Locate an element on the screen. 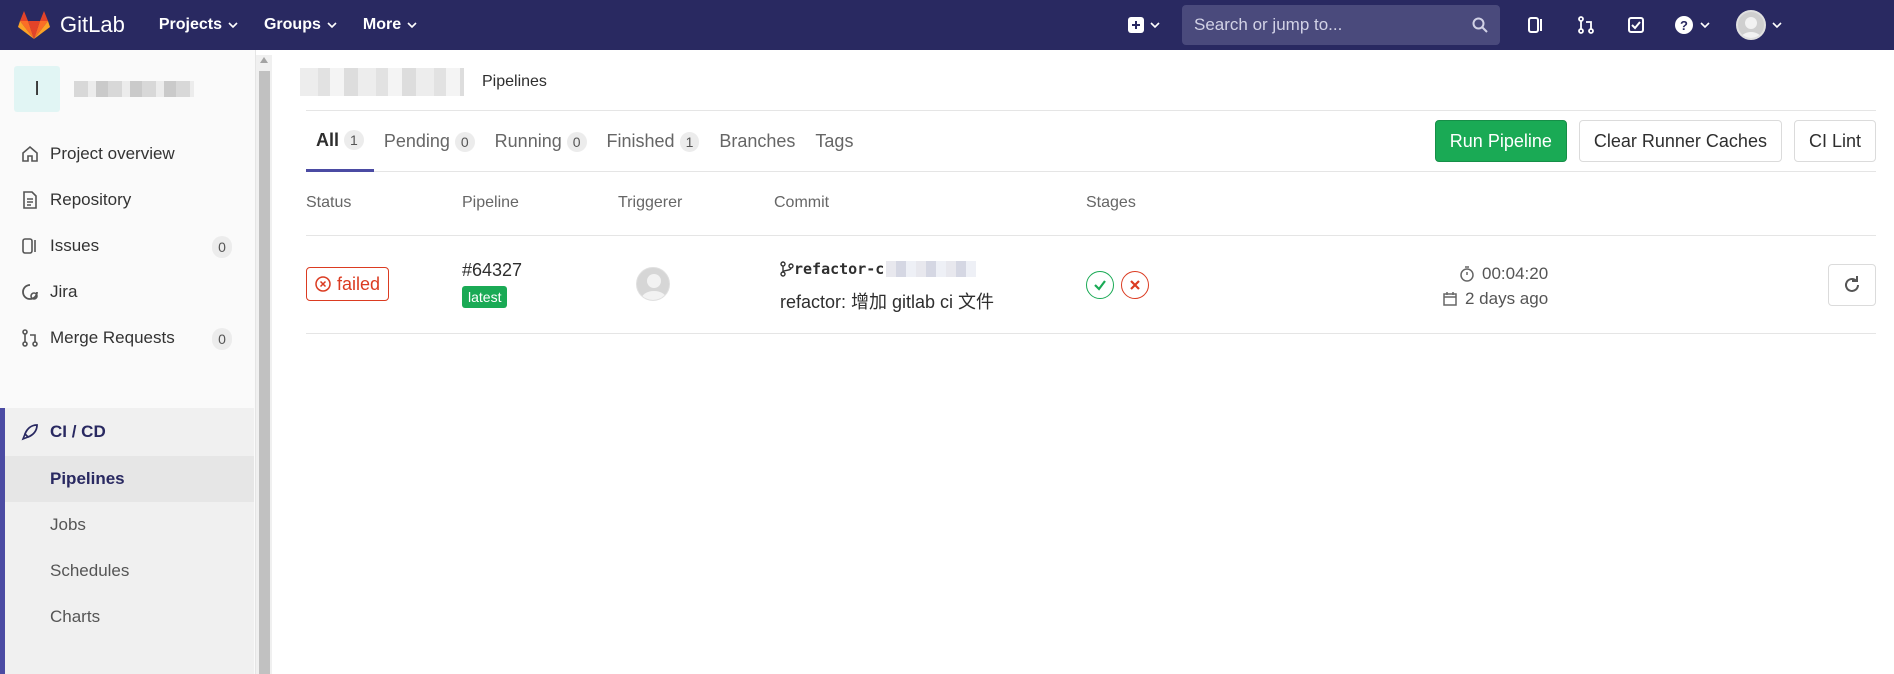  tab-tags: Tags is located at coordinates (834, 141).